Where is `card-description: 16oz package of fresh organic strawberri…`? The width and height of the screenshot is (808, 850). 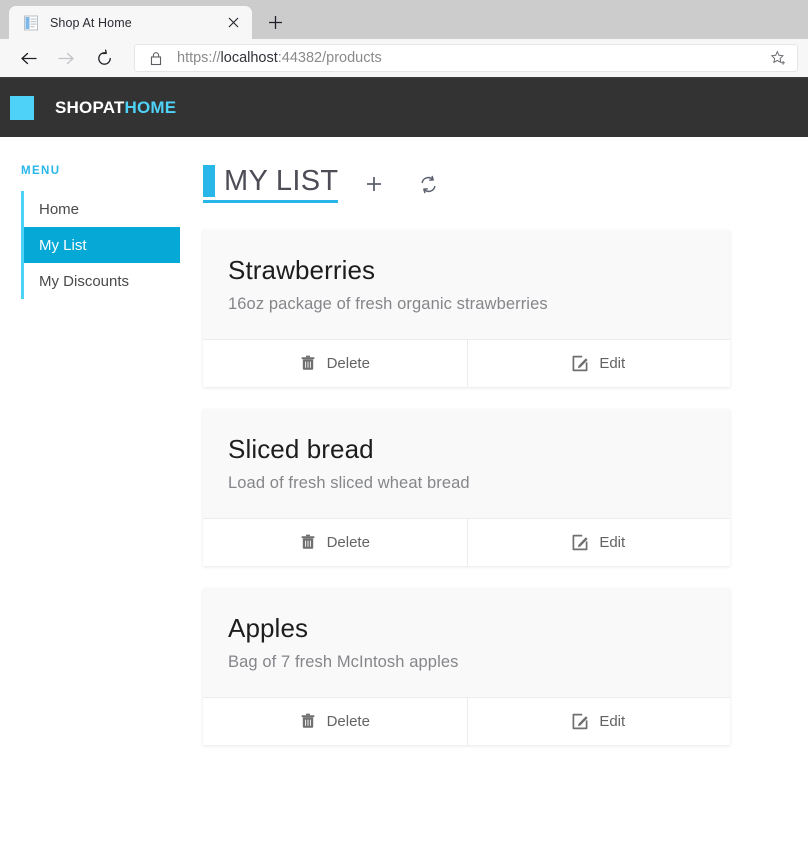 card-description: 16oz package of fresh organic strawberri… is located at coordinates (388, 303).